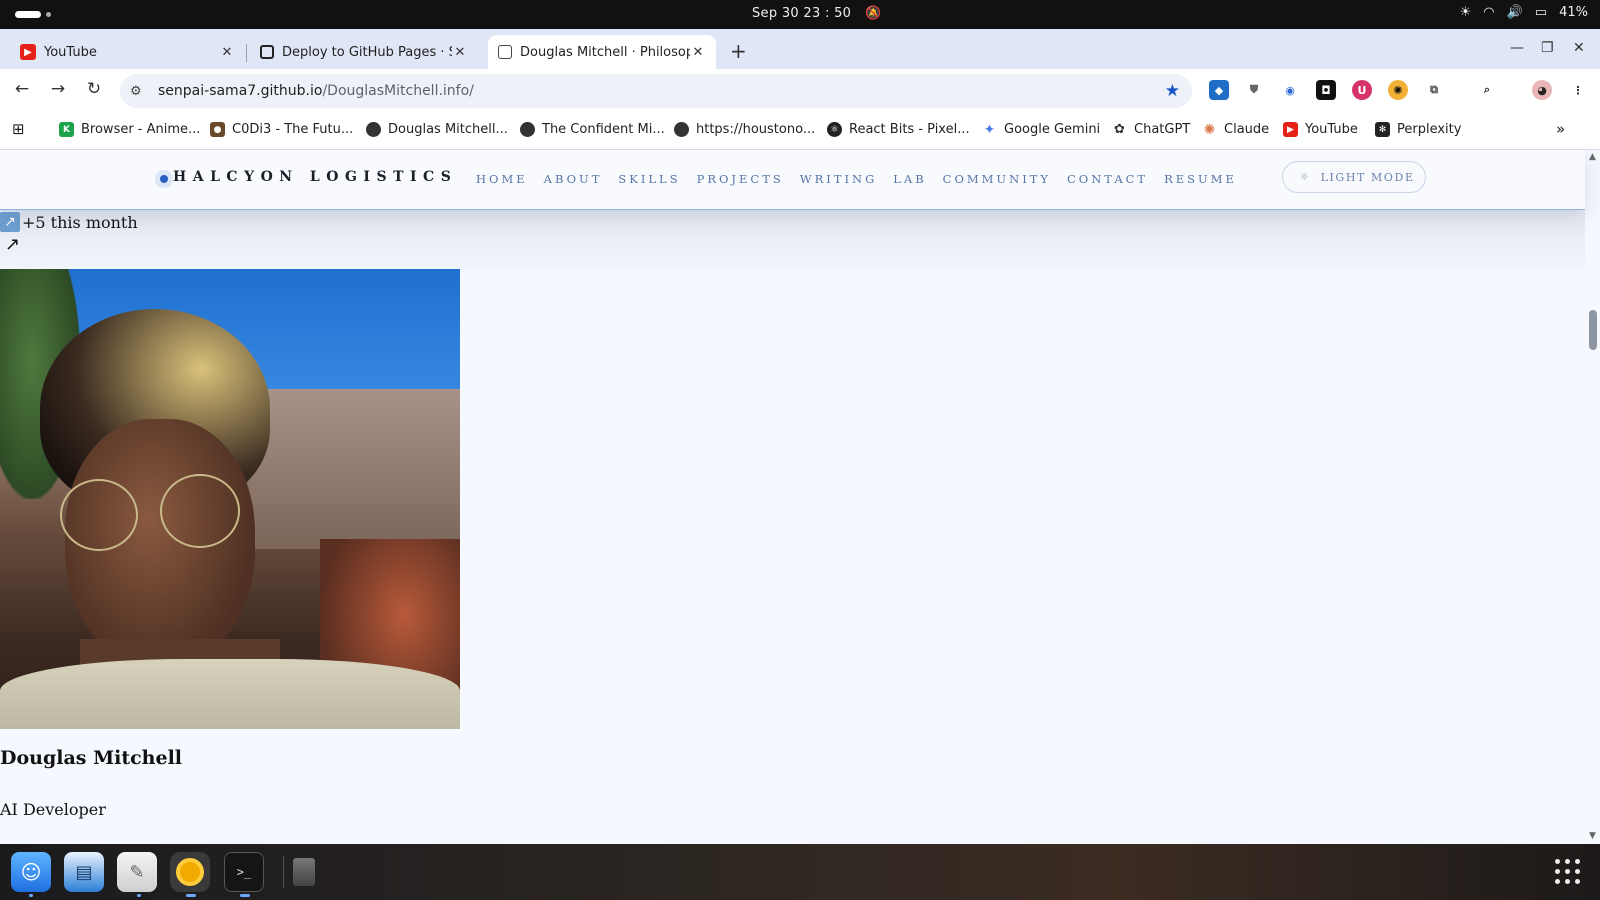 The image size is (1600, 900). I want to click on claude-icon: ✺, so click(1209, 129).